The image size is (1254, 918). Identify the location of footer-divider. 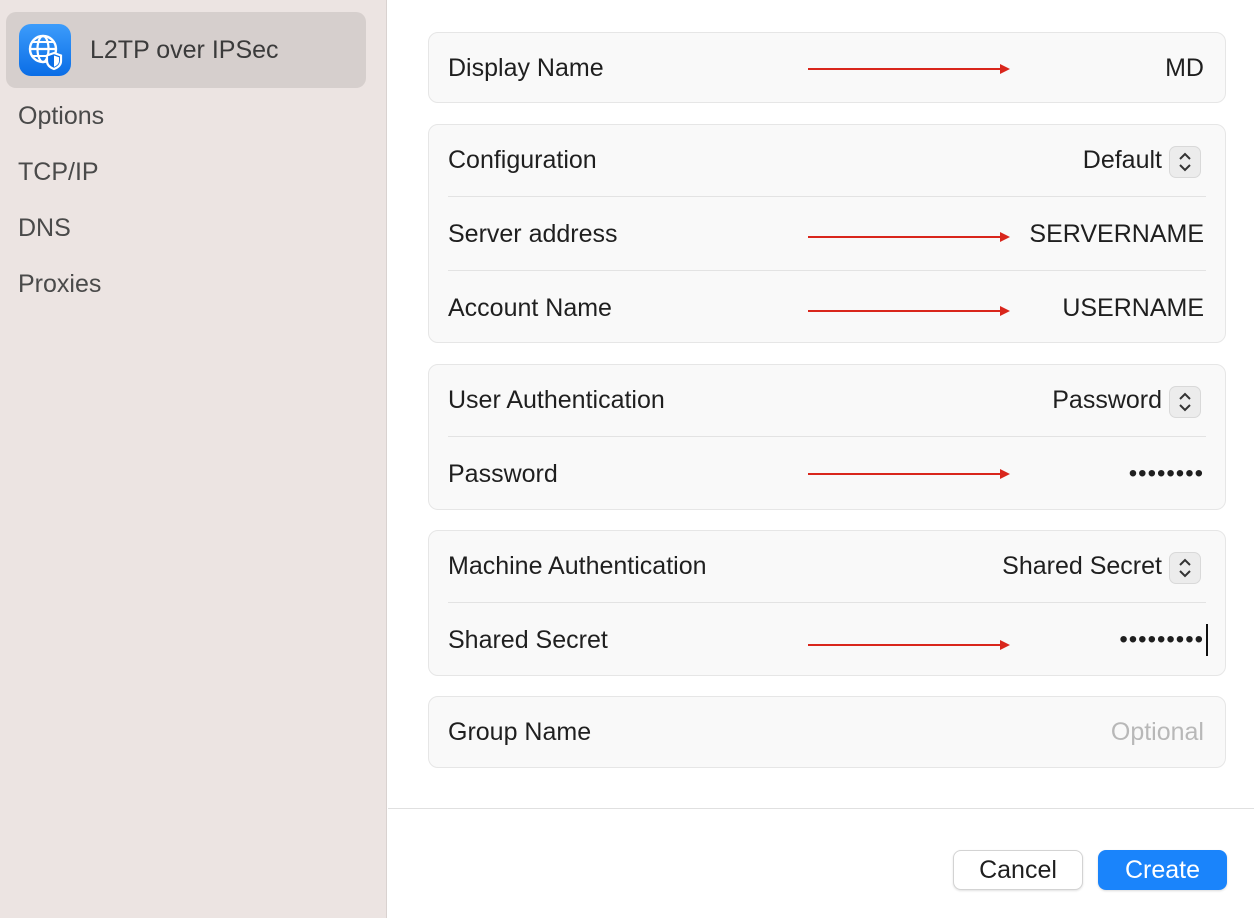
(821, 808).